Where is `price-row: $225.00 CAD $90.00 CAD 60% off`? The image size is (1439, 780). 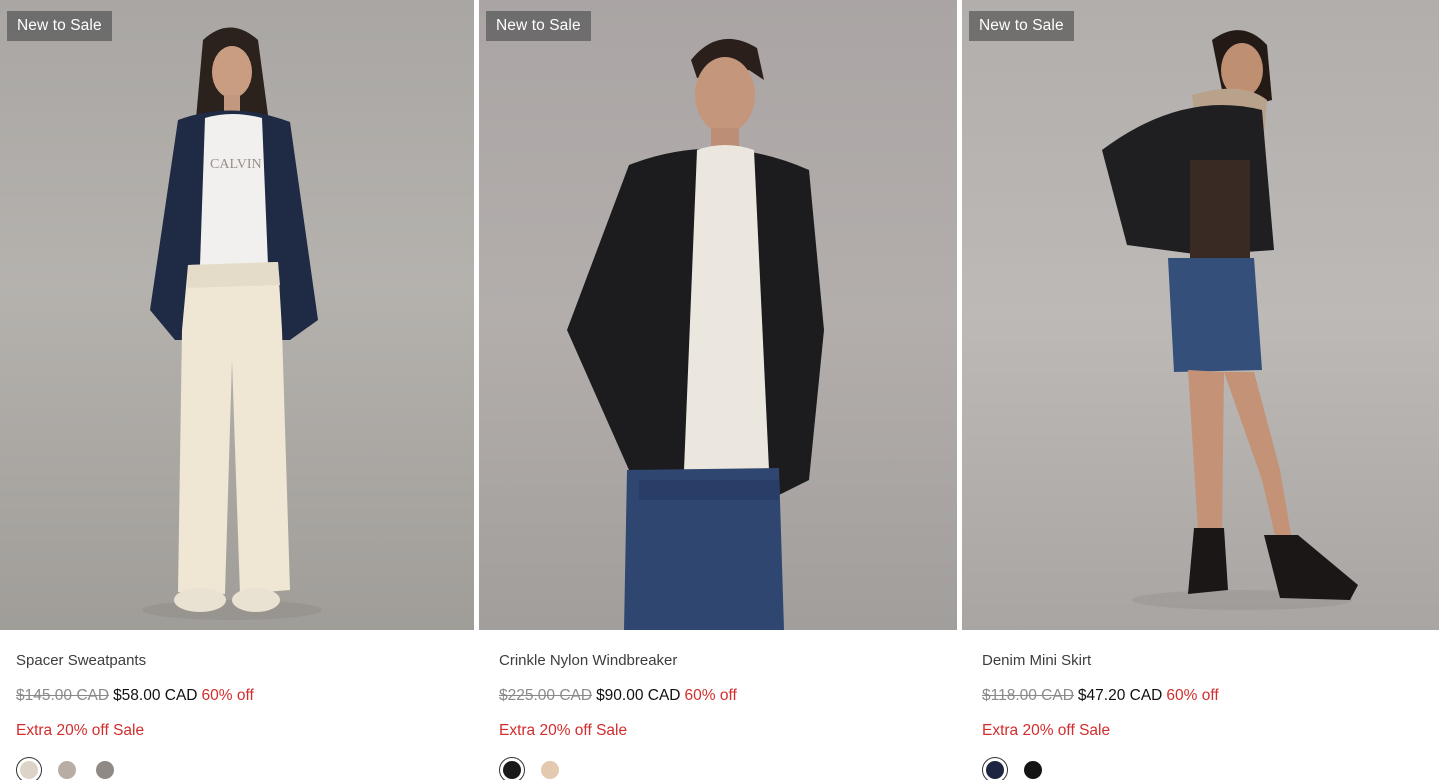 price-row: $225.00 CAD $90.00 CAD 60% off is located at coordinates (618, 696).